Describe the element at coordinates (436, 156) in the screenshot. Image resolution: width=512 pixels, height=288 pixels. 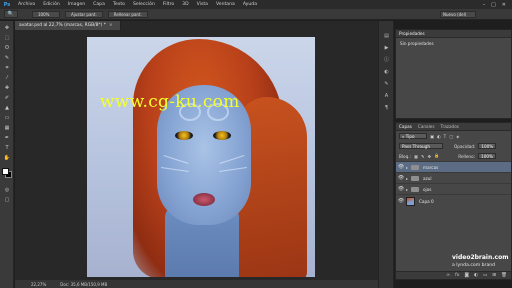
I see `lock-all-icon: 🔒` at that location.